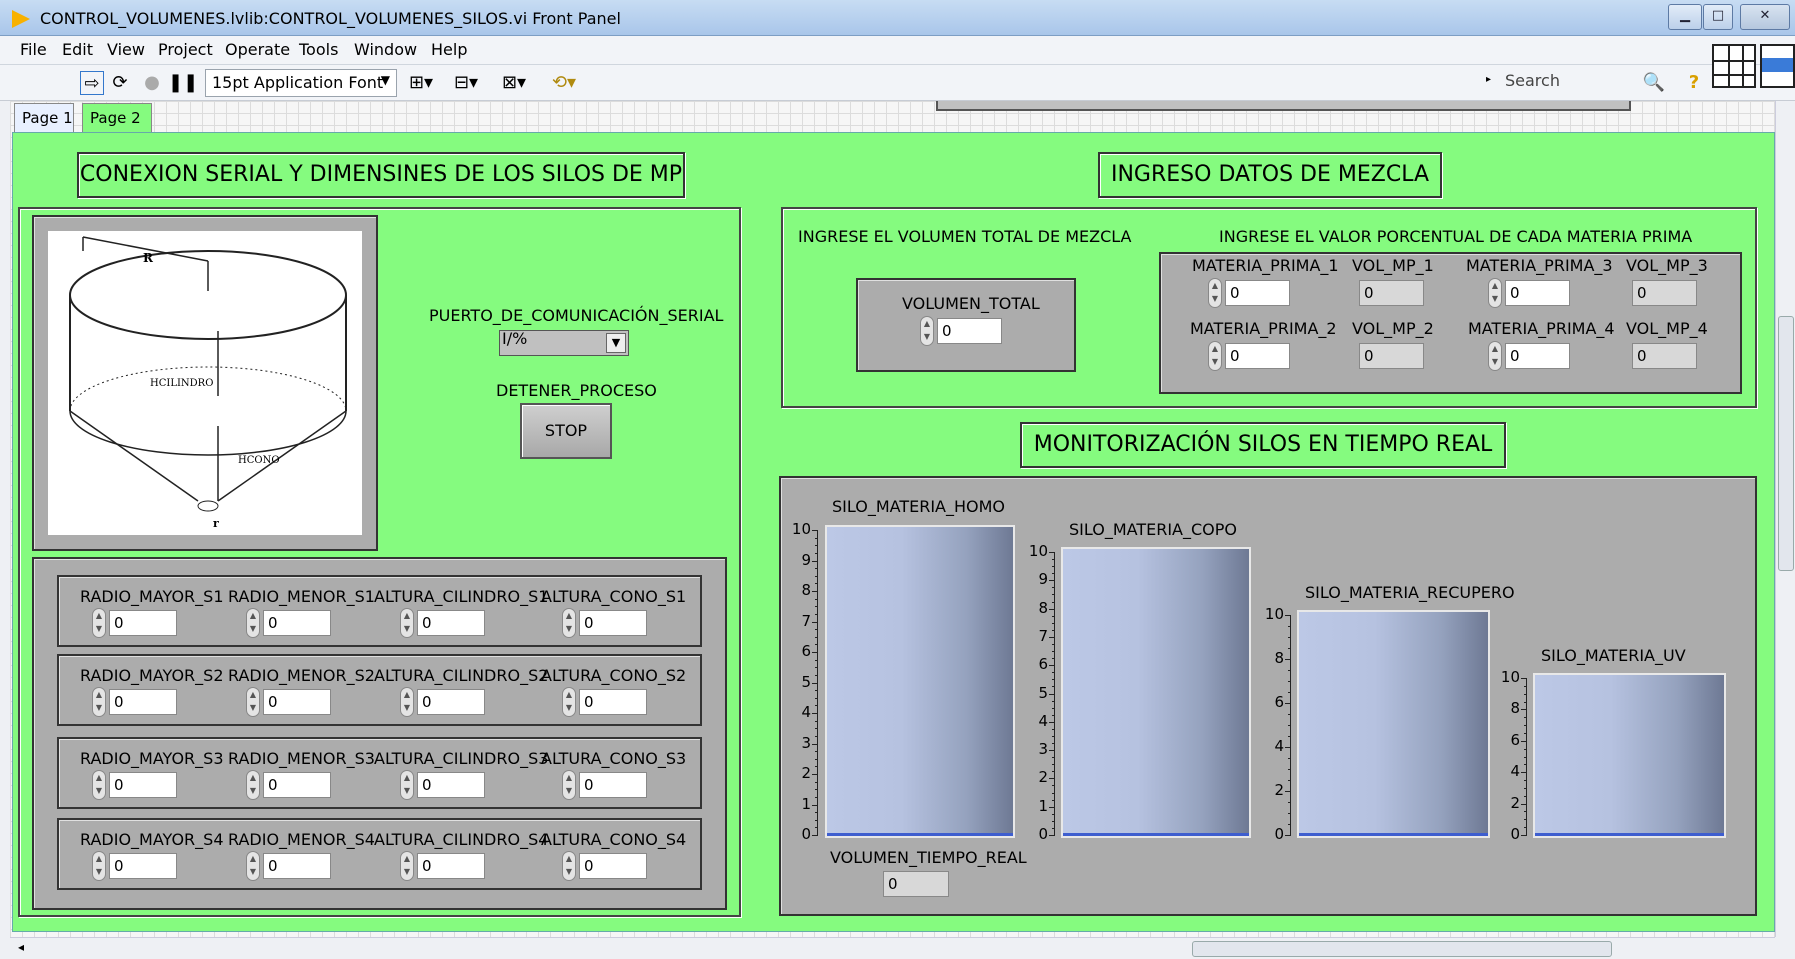 This screenshot has width=1795, height=959. Describe the element at coordinates (892, 948) in the screenshot. I see `horizontal-scrollbar: ◂` at that location.